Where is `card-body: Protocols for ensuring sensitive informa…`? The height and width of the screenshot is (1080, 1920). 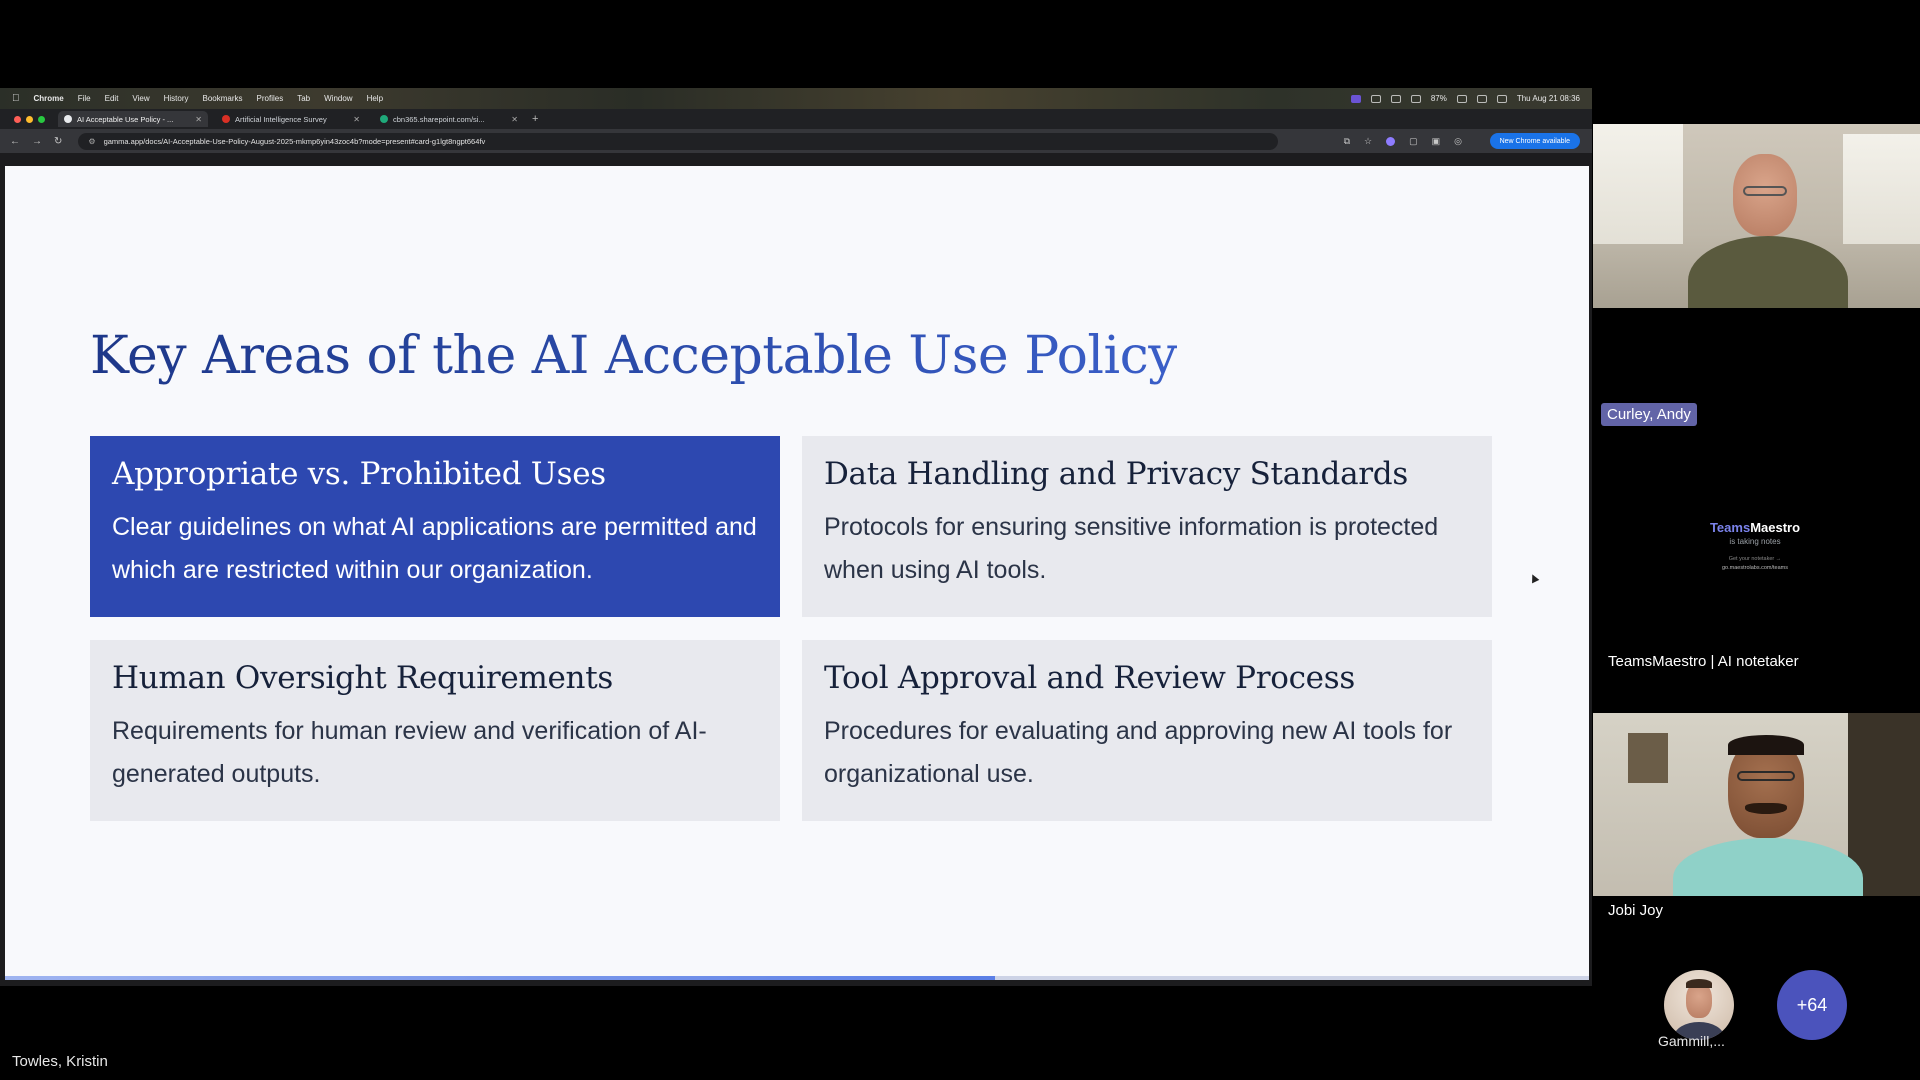 card-body: Protocols for ensuring sensitive informa… is located at coordinates (1131, 548).